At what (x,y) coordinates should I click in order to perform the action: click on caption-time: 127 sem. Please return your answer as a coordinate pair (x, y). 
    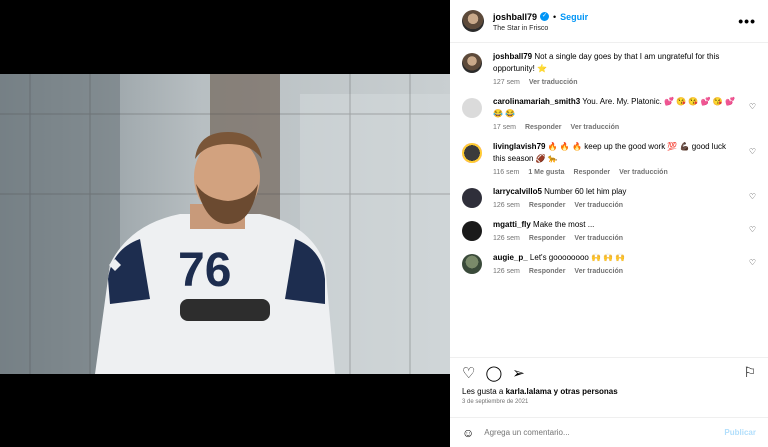
    Looking at the image, I should click on (506, 82).